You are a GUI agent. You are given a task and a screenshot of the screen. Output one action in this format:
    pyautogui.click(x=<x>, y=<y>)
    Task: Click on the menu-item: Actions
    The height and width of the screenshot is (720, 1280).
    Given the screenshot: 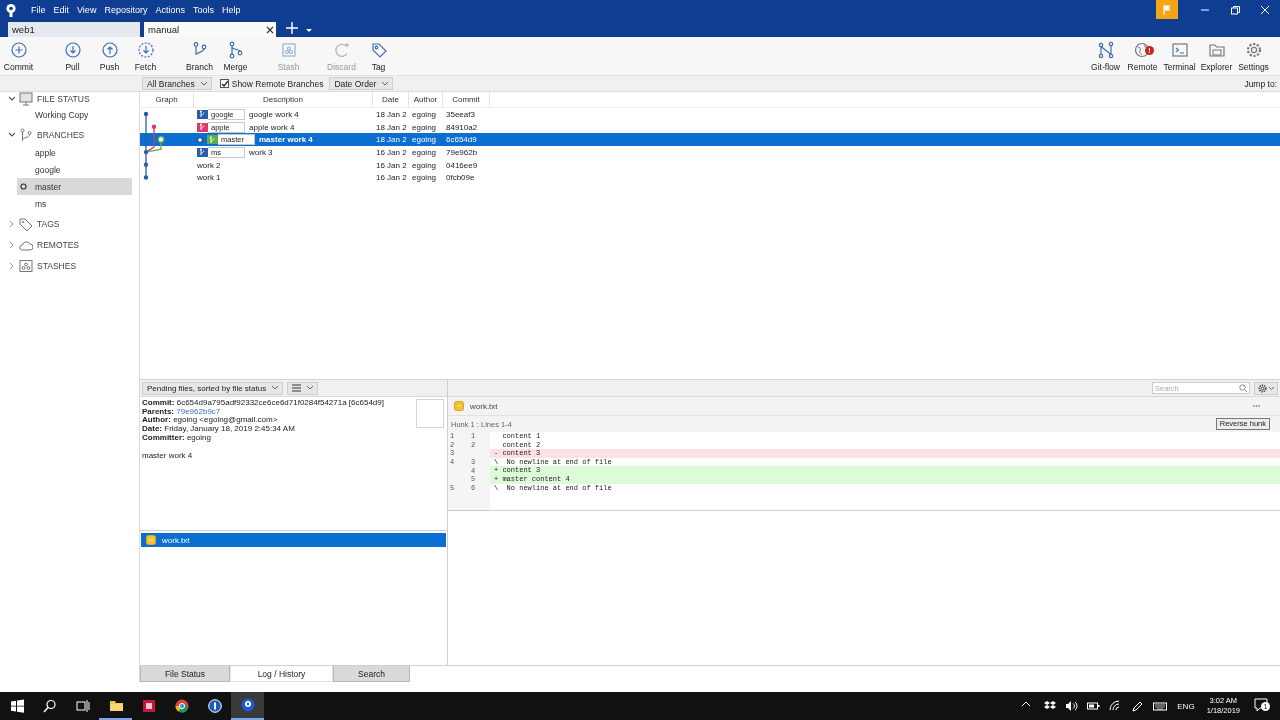 What is the action you would take?
    pyautogui.click(x=170, y=9)
    